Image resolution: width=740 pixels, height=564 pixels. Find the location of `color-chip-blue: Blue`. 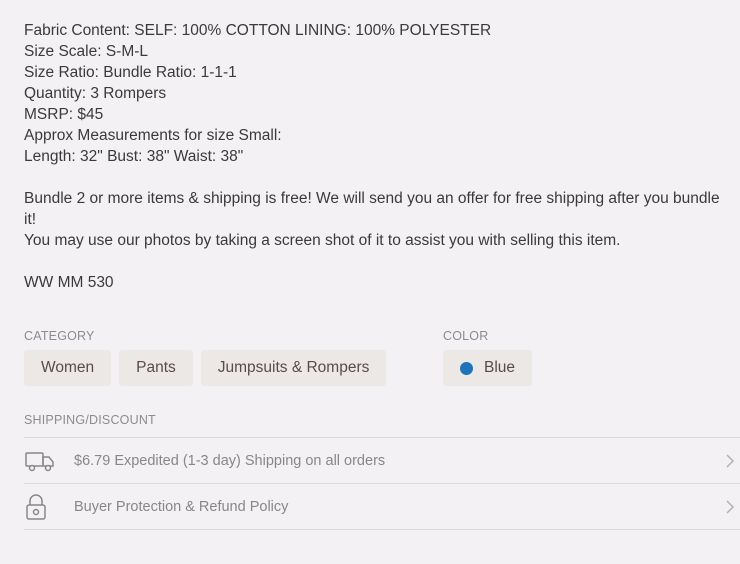

color-chip-blue: Blue is located at coordinates (488, 368).